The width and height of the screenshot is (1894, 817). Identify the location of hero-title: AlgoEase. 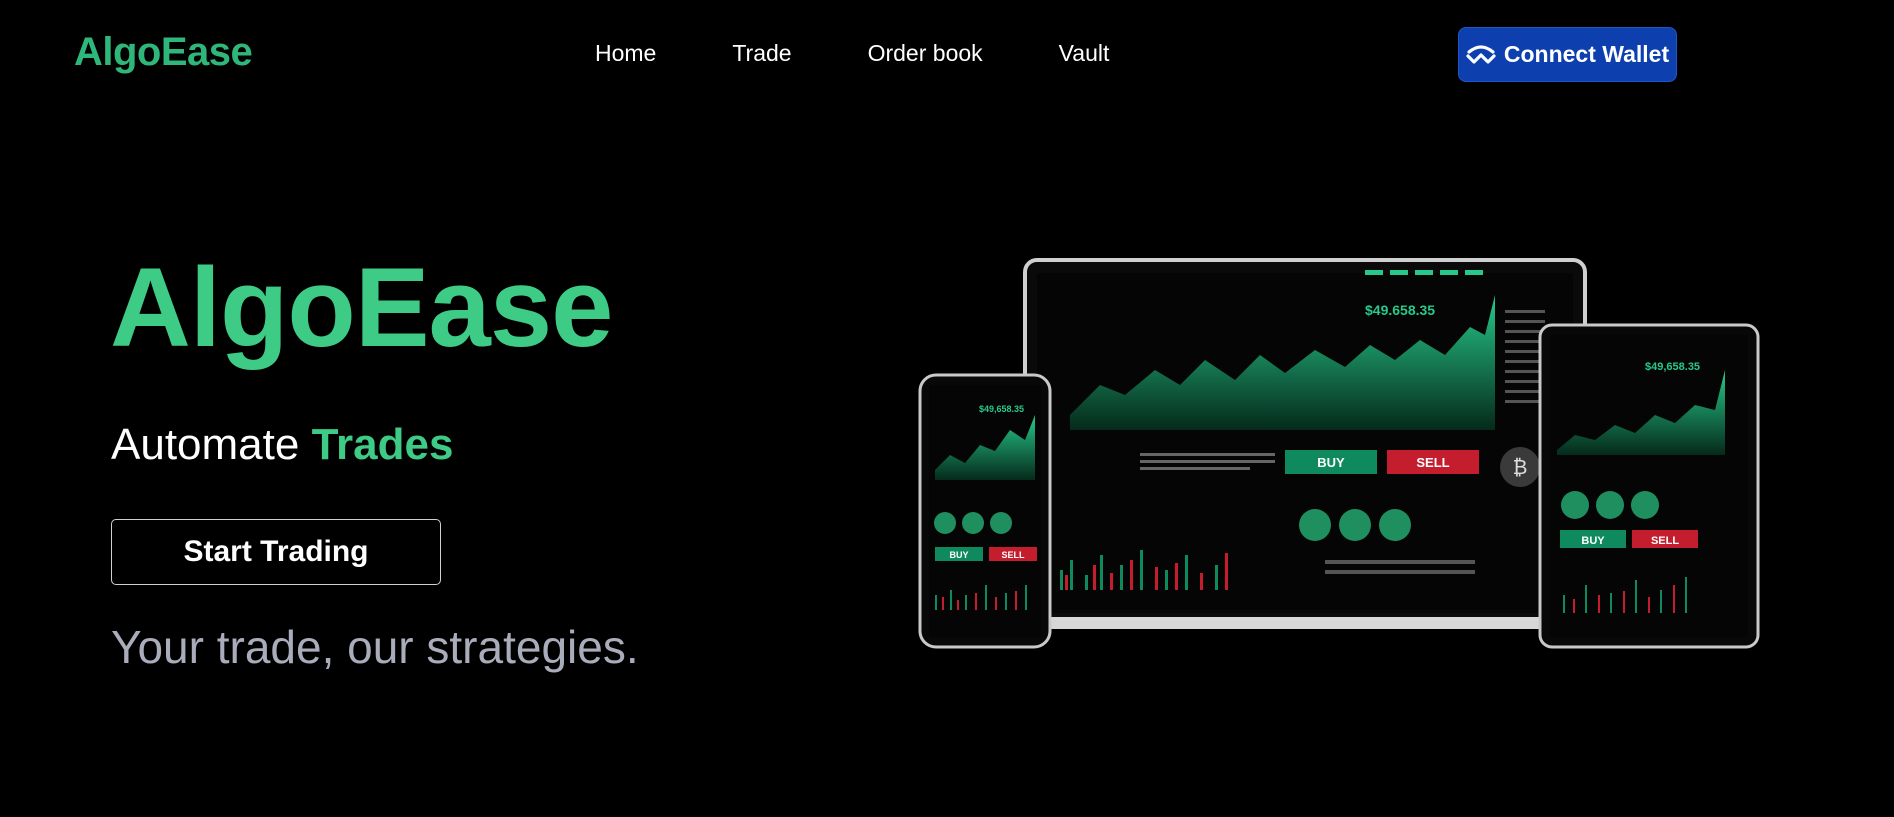
(361, 307).